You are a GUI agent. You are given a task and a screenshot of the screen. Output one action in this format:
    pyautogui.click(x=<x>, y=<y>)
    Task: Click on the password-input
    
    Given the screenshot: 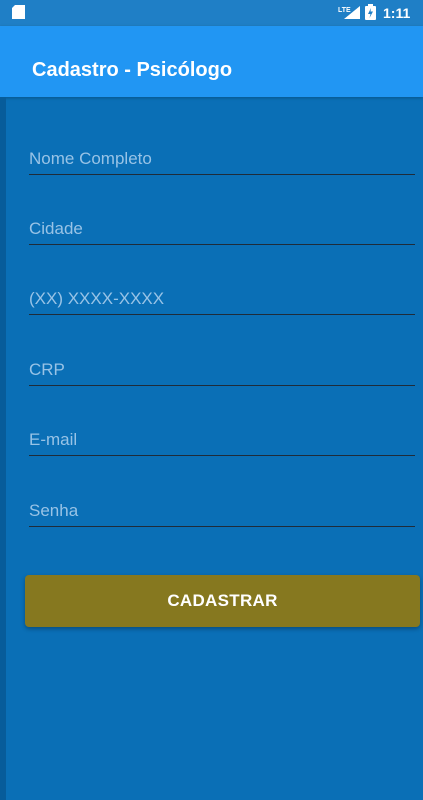 What is the action you would take?
    pyautogui.click(x=222, y=511)
    